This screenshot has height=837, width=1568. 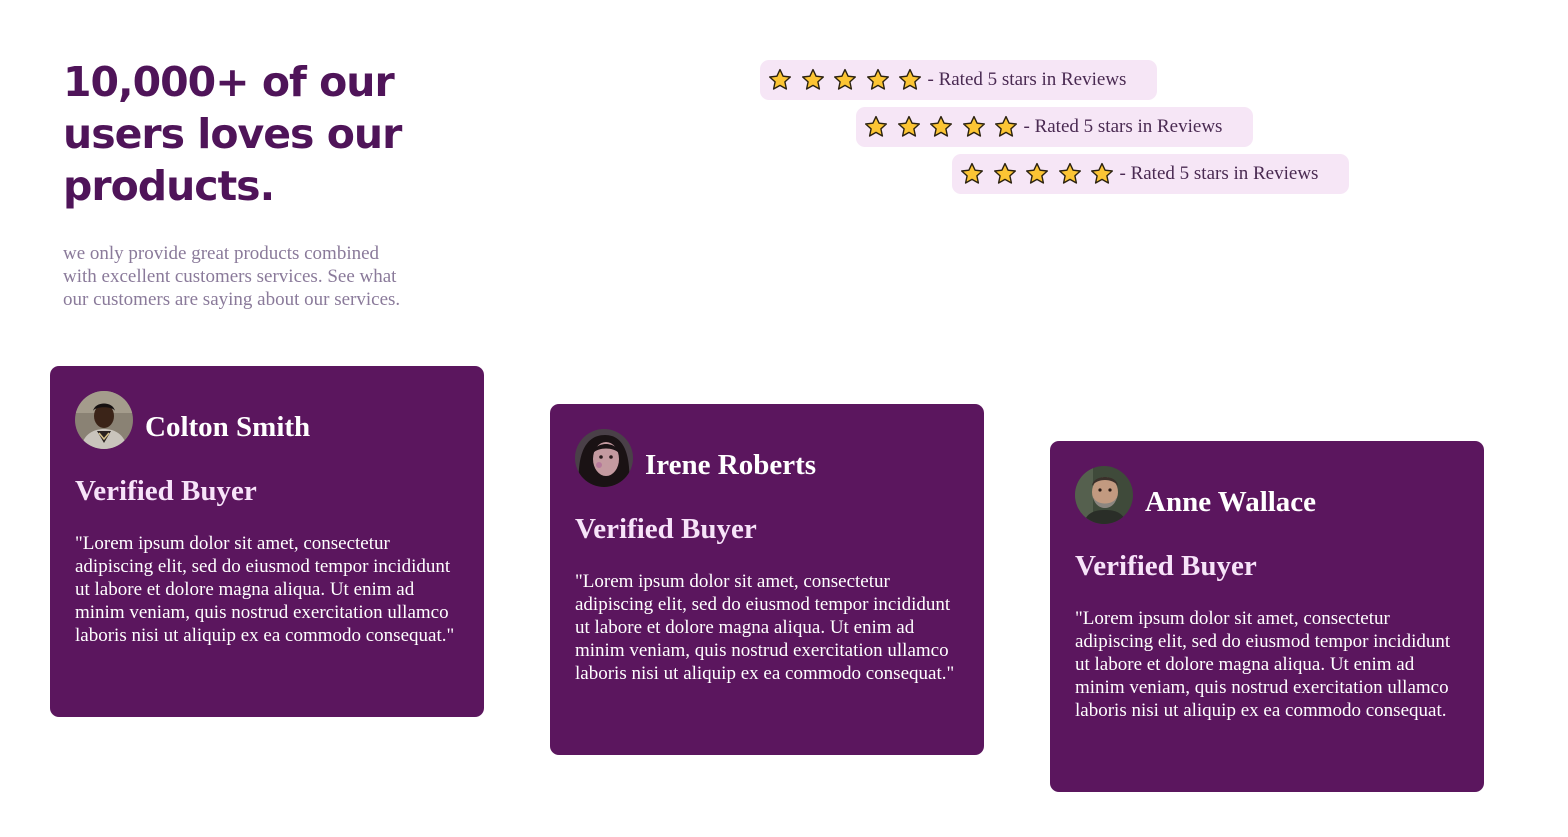 I want to click on hero-heading: 10,000+ of our users loves our products., so click(x=232, y=134).